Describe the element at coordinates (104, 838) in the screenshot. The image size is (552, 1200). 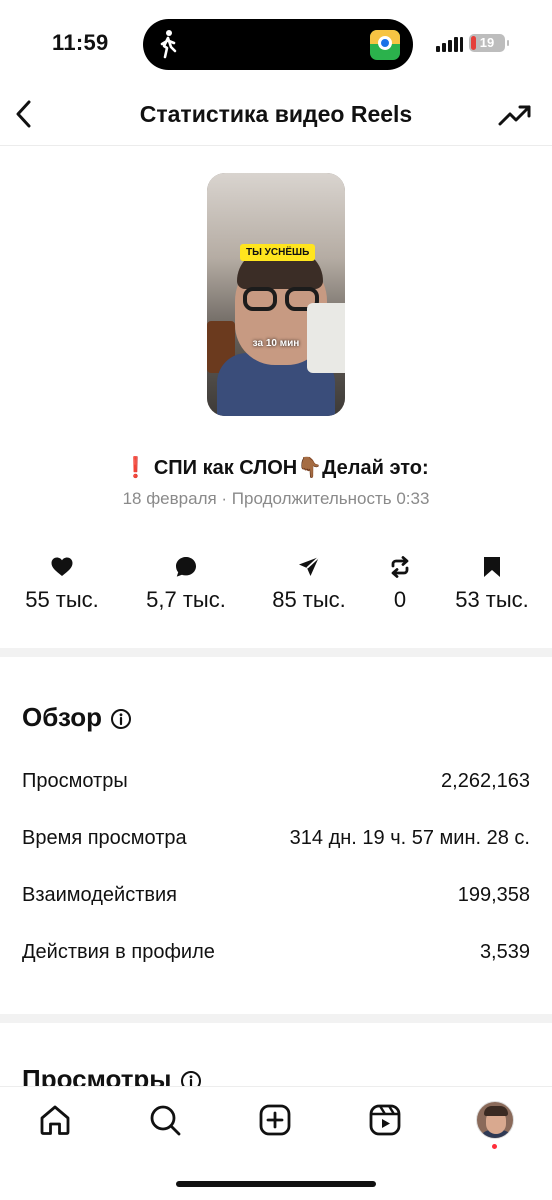
I see `row-label: Время просмотра` at that location.